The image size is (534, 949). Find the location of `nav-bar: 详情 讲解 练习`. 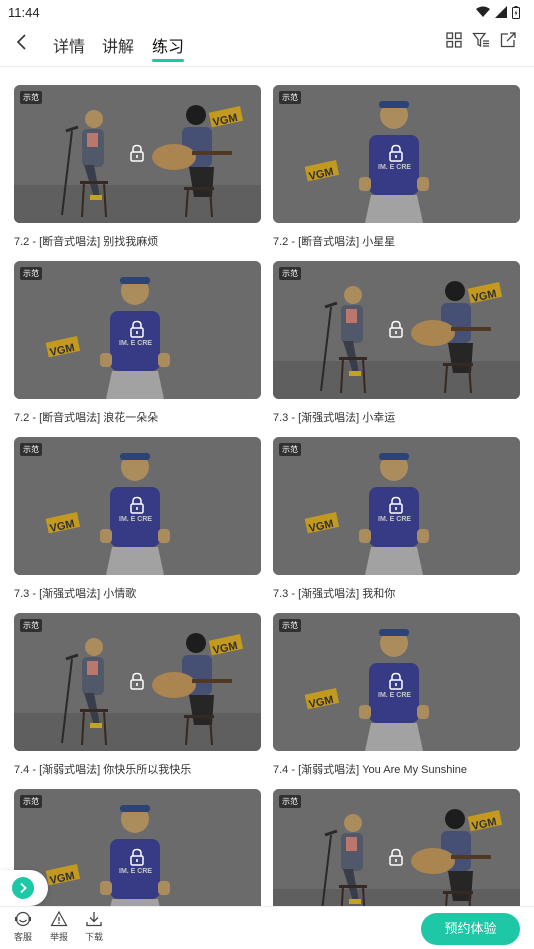

nav-bar: 详情 讲解 练习 is located at coordinates (267, 45).